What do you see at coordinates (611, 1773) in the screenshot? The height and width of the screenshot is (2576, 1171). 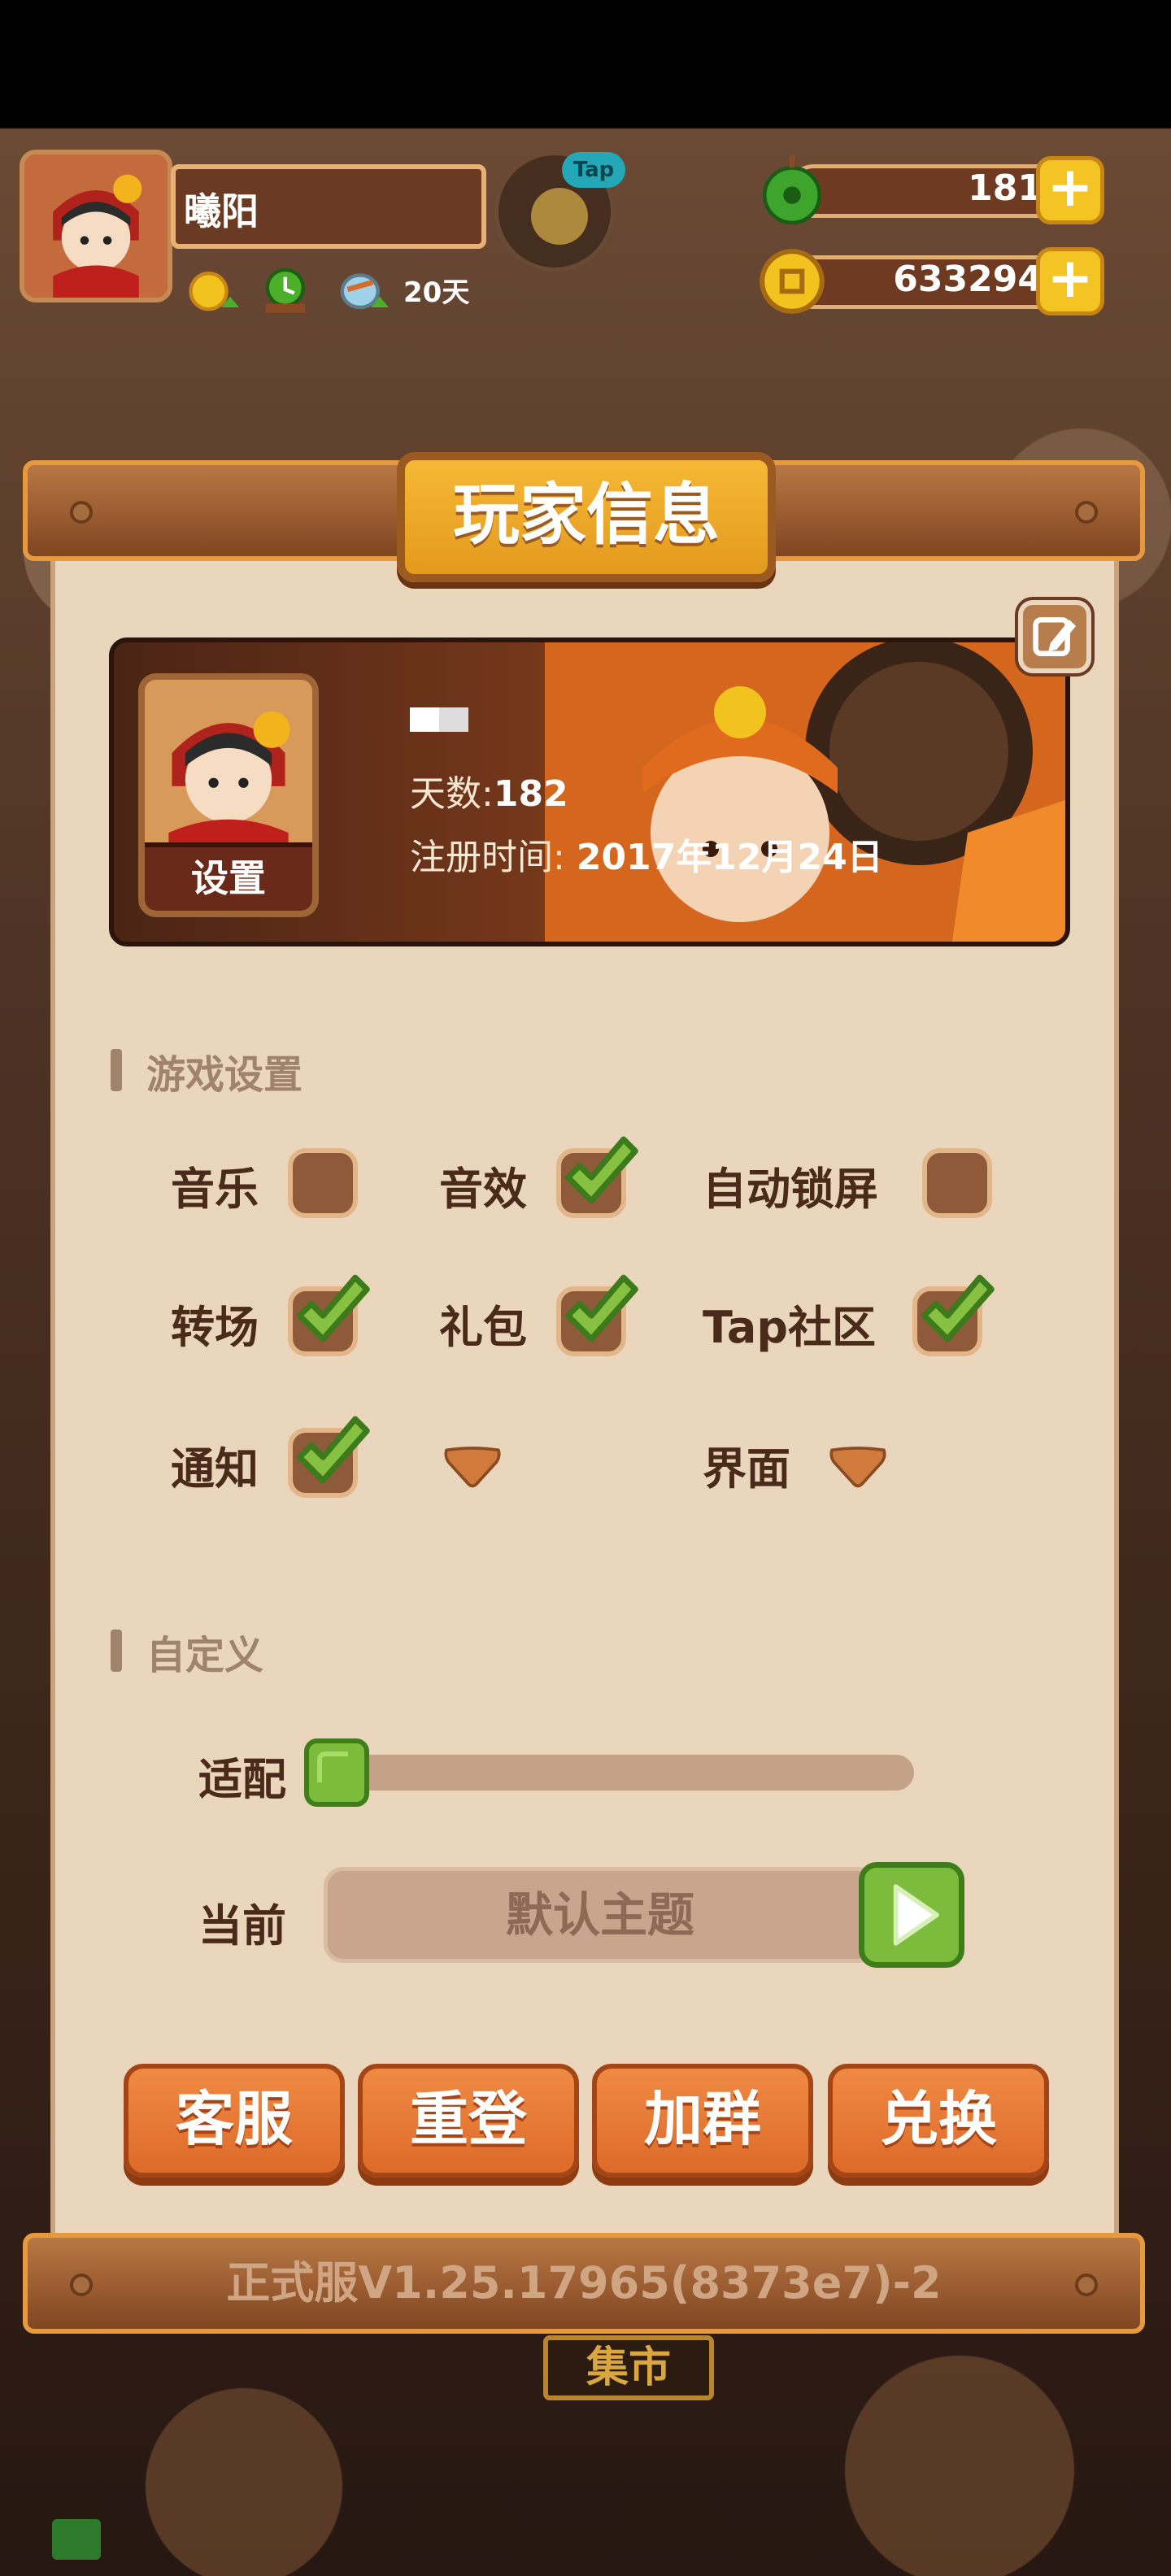 I see `fit-slider-track` at bounding box center [611, 1773].